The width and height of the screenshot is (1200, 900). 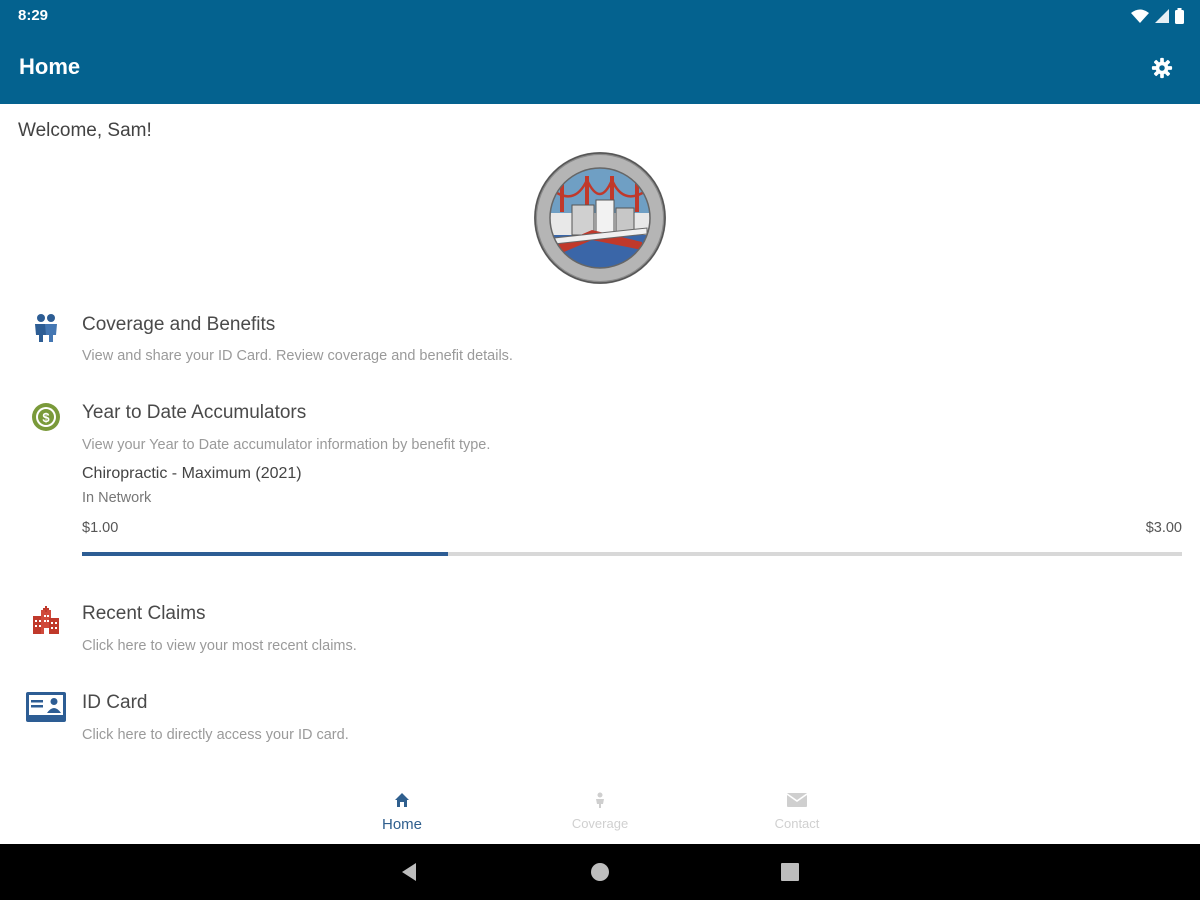 I want to click on wifi-icon, so click(x=1140, y=16).